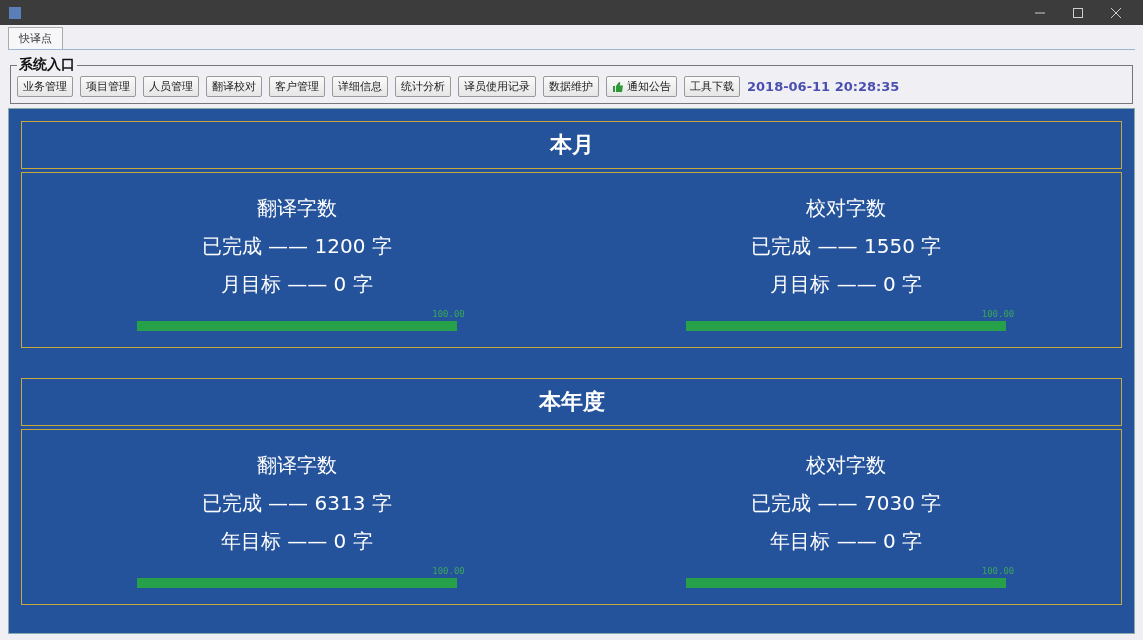 The width and height of the screenshot is (1143, 640). What do you see at coordinates (712, 86) in the screenshot?
I see `toolbar-button: 工具下载` at bounding box center [712, 86].